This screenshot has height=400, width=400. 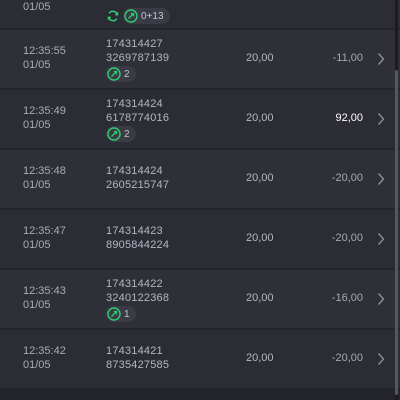 I want to click on bet-badges: 0+13, so click(x=138, y=16).